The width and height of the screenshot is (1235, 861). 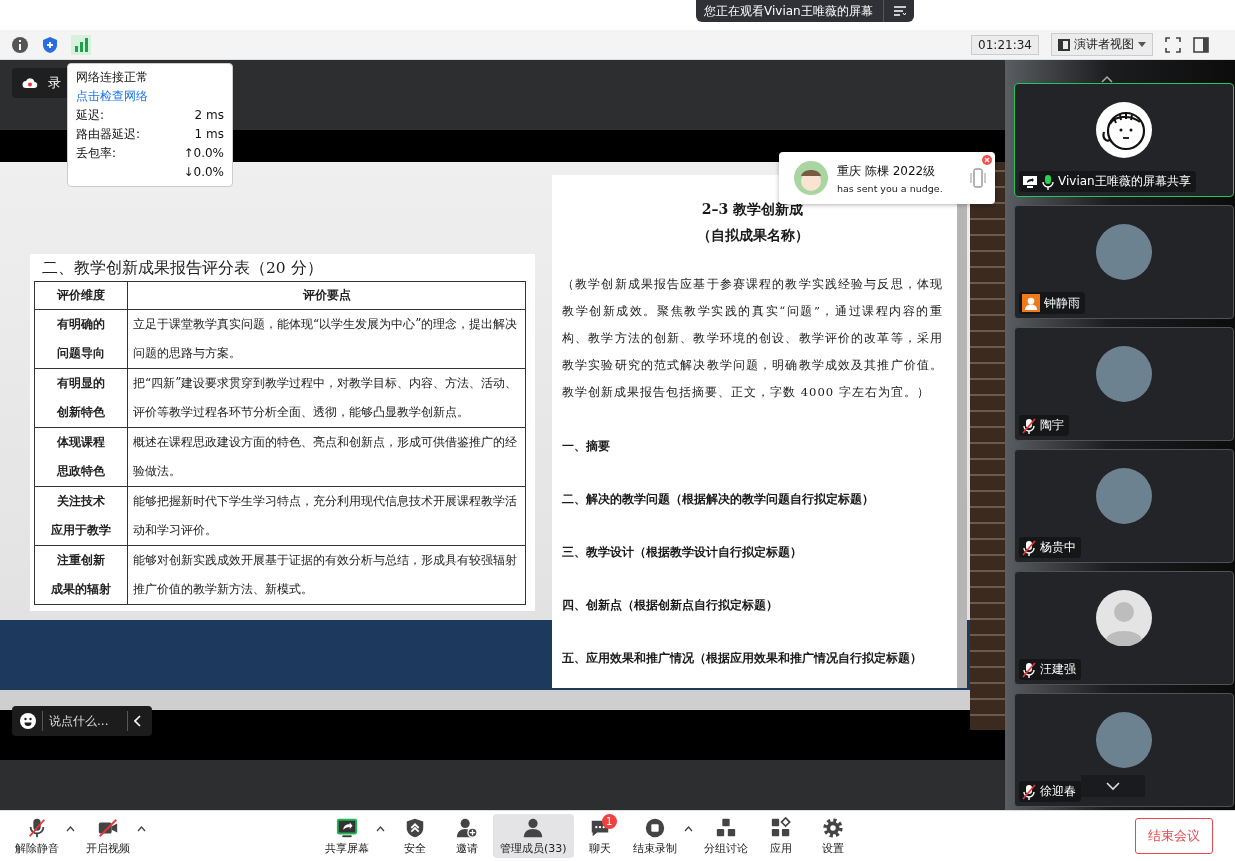 What do you see at coordinates (1048, 181) in the screenshot?
I see `microphone-icon` at bounding box center [1048, 181].